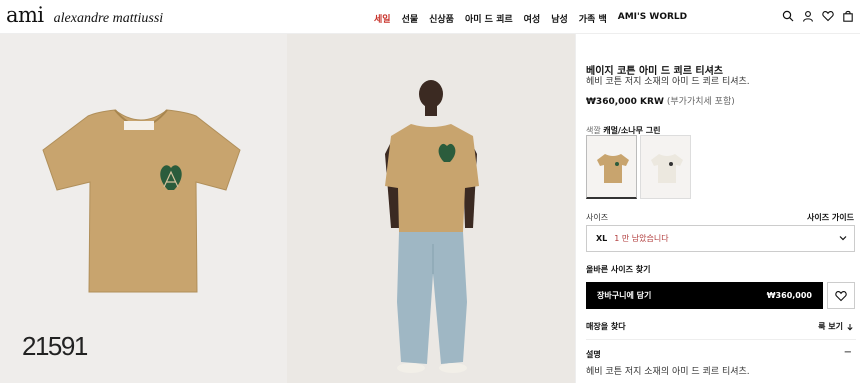 This screenshot has height=383, width=860. I want to click on product-price: ₩360,000 KRW, so click(625, 102).